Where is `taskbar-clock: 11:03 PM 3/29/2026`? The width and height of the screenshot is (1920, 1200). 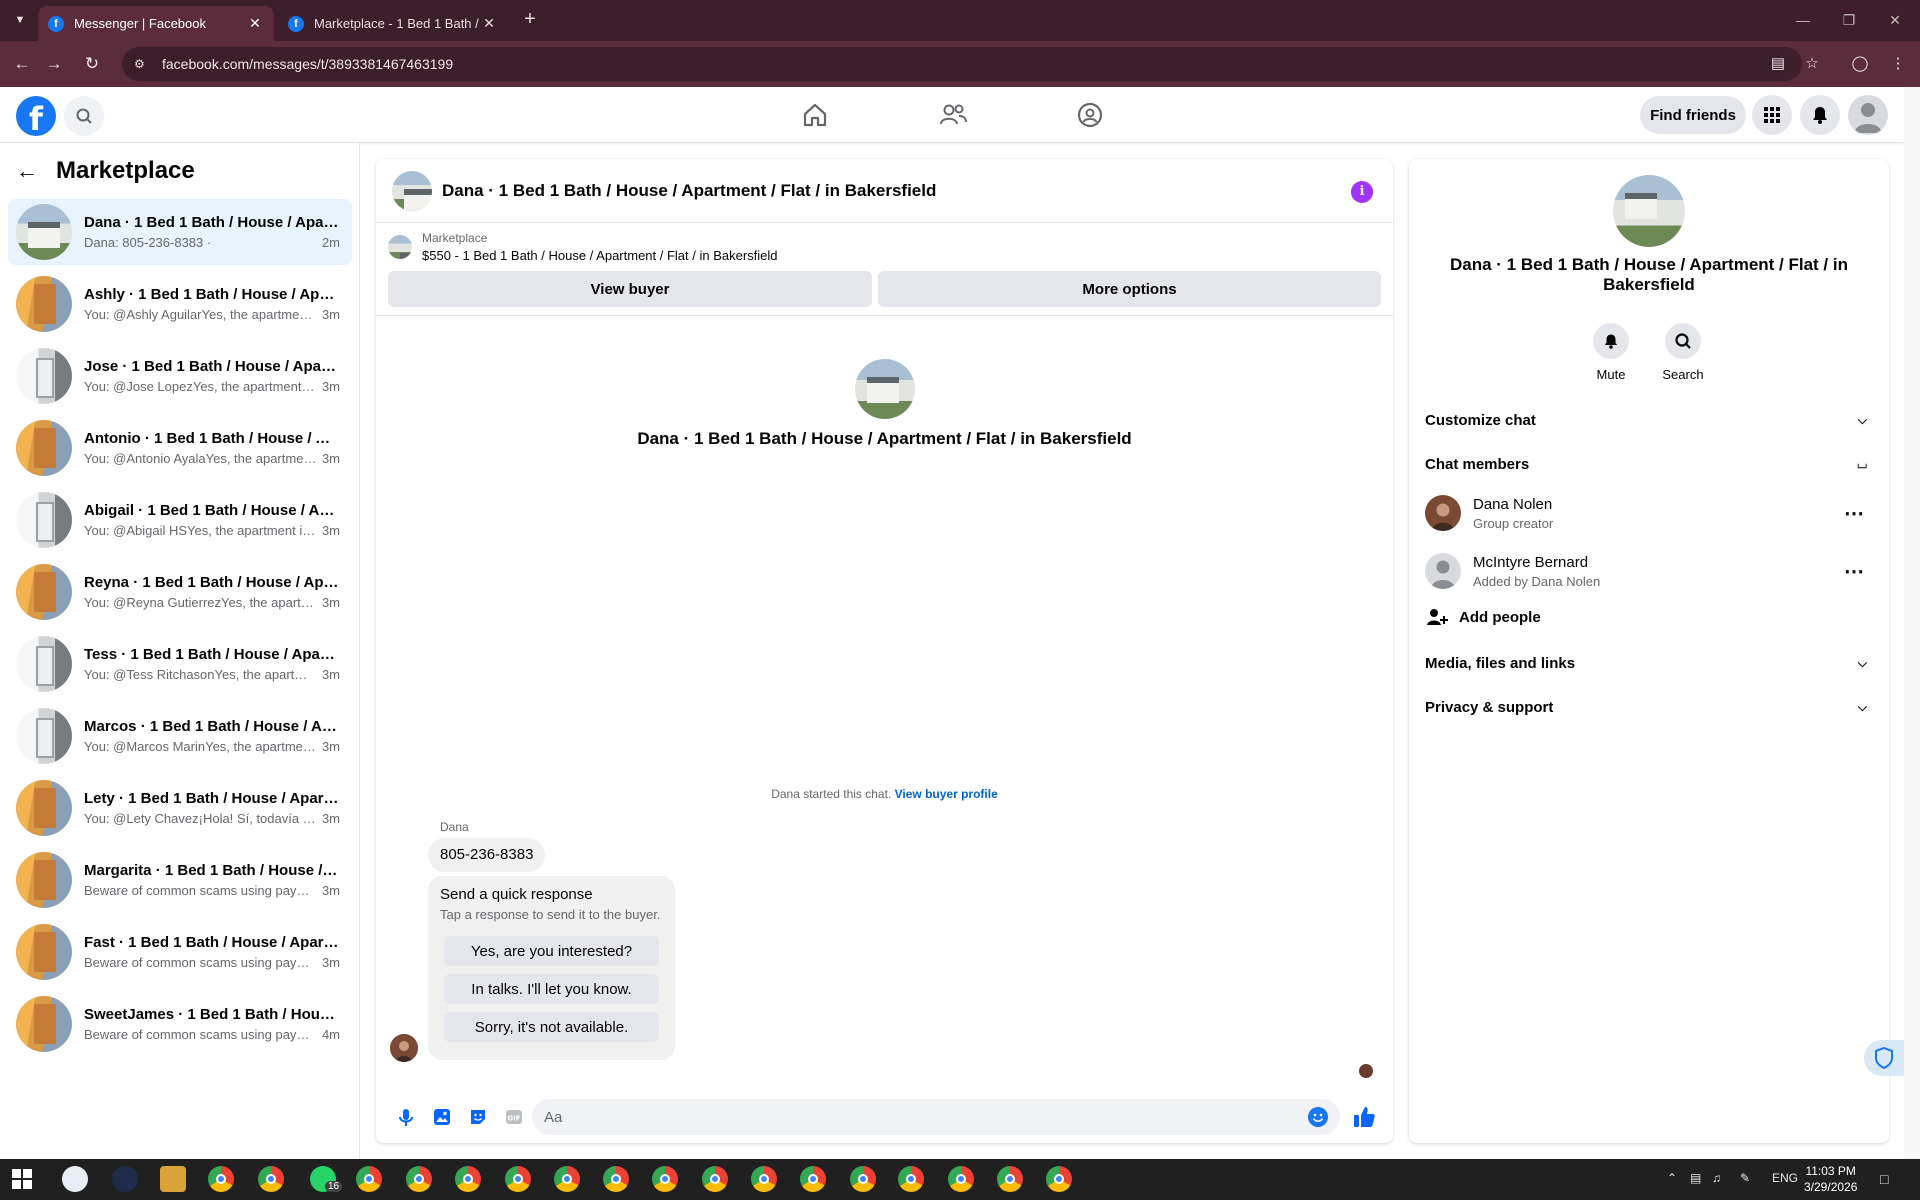 taskbar-clock: 11:03 PM 3/29/2026 is located at coordinates (1830, 1179).